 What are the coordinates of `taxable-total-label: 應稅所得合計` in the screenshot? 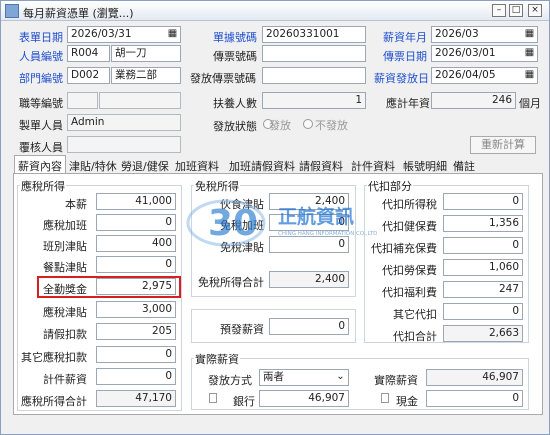 It's located at (54, 401).